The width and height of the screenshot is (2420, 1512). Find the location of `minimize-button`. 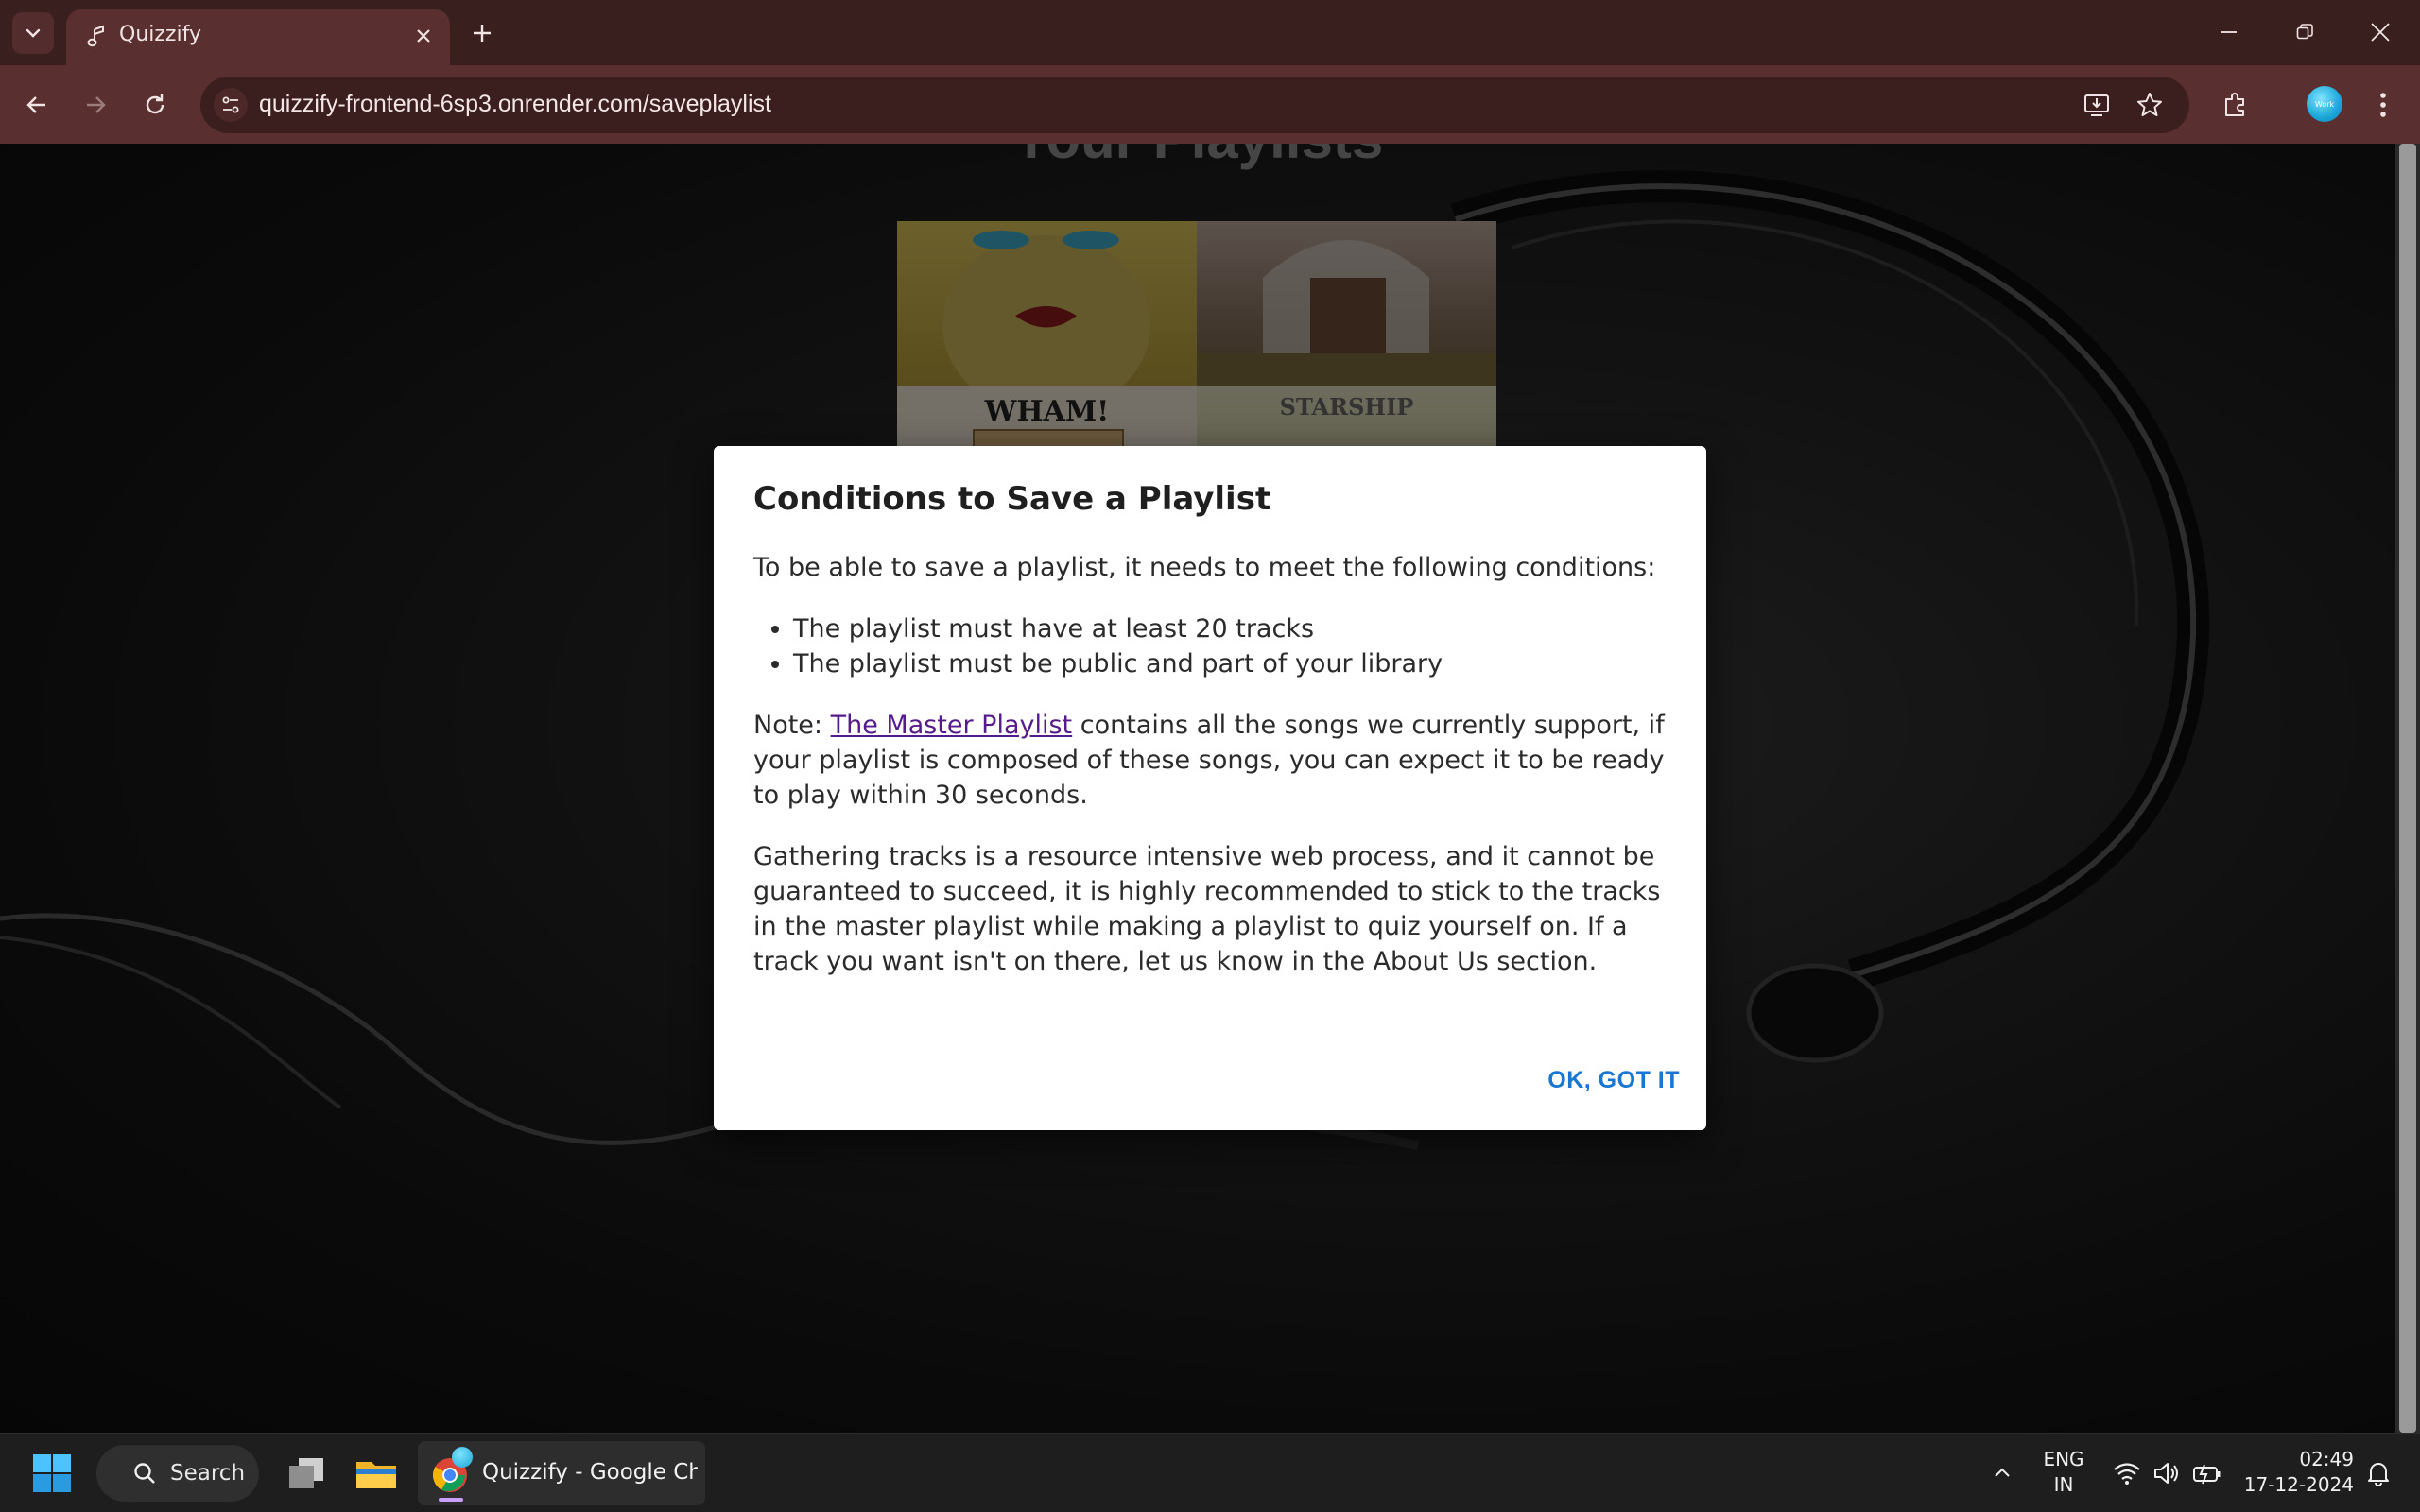

minimize-button is located at coordinates (2229, 32).